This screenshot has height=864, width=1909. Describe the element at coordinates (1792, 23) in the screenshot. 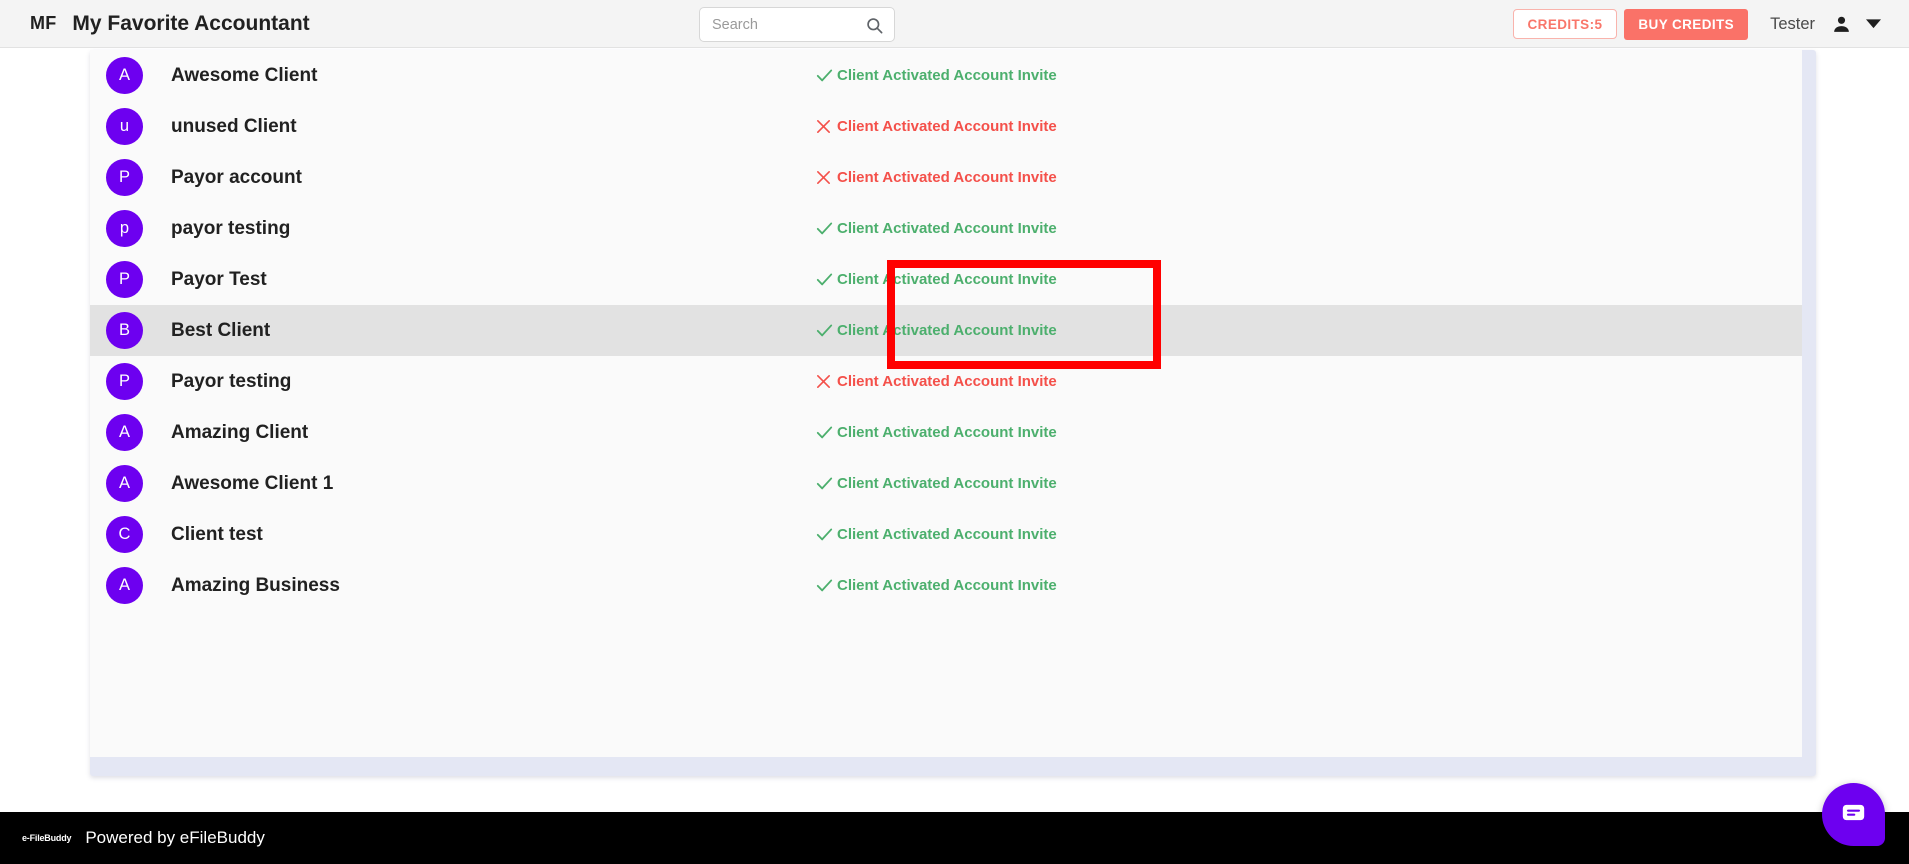

I see `user-name-label: Tester` at that location.